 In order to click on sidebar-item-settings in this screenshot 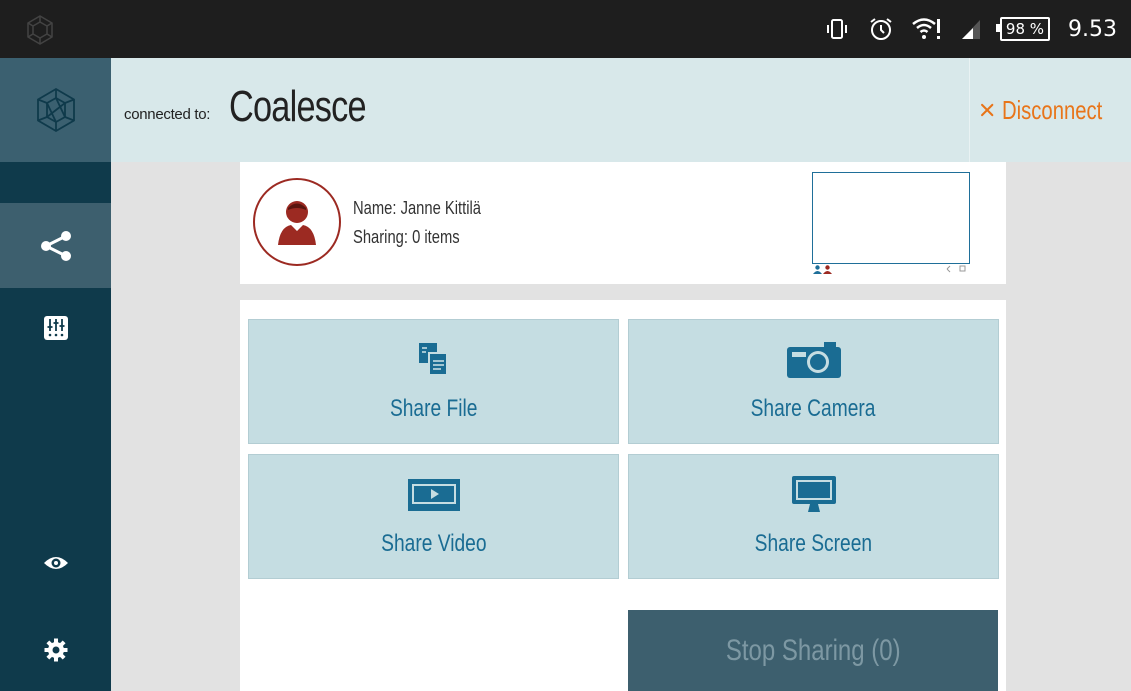, I will do `click(55, 650)`.